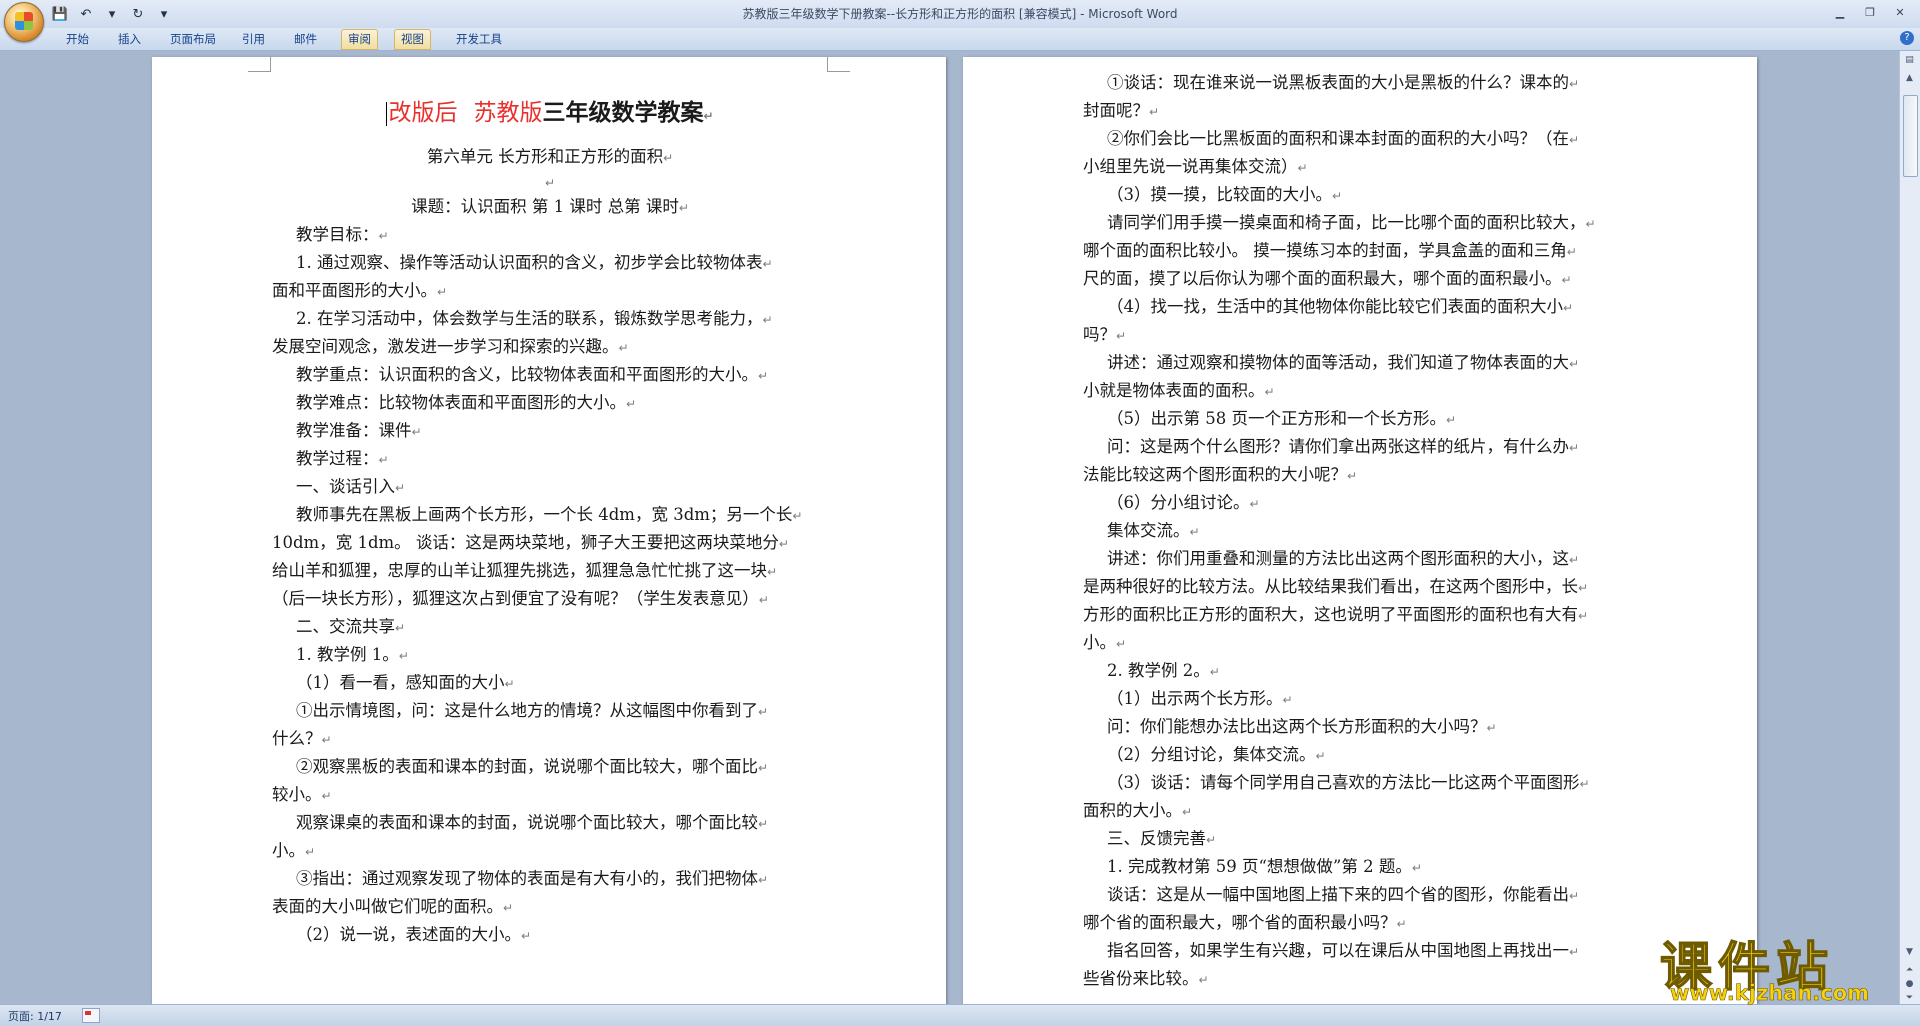 This screenshot has height=1026, width=1920. I want to click on paragraph-line: 小就是物体表面的面积。↵, so click(1179, 390).